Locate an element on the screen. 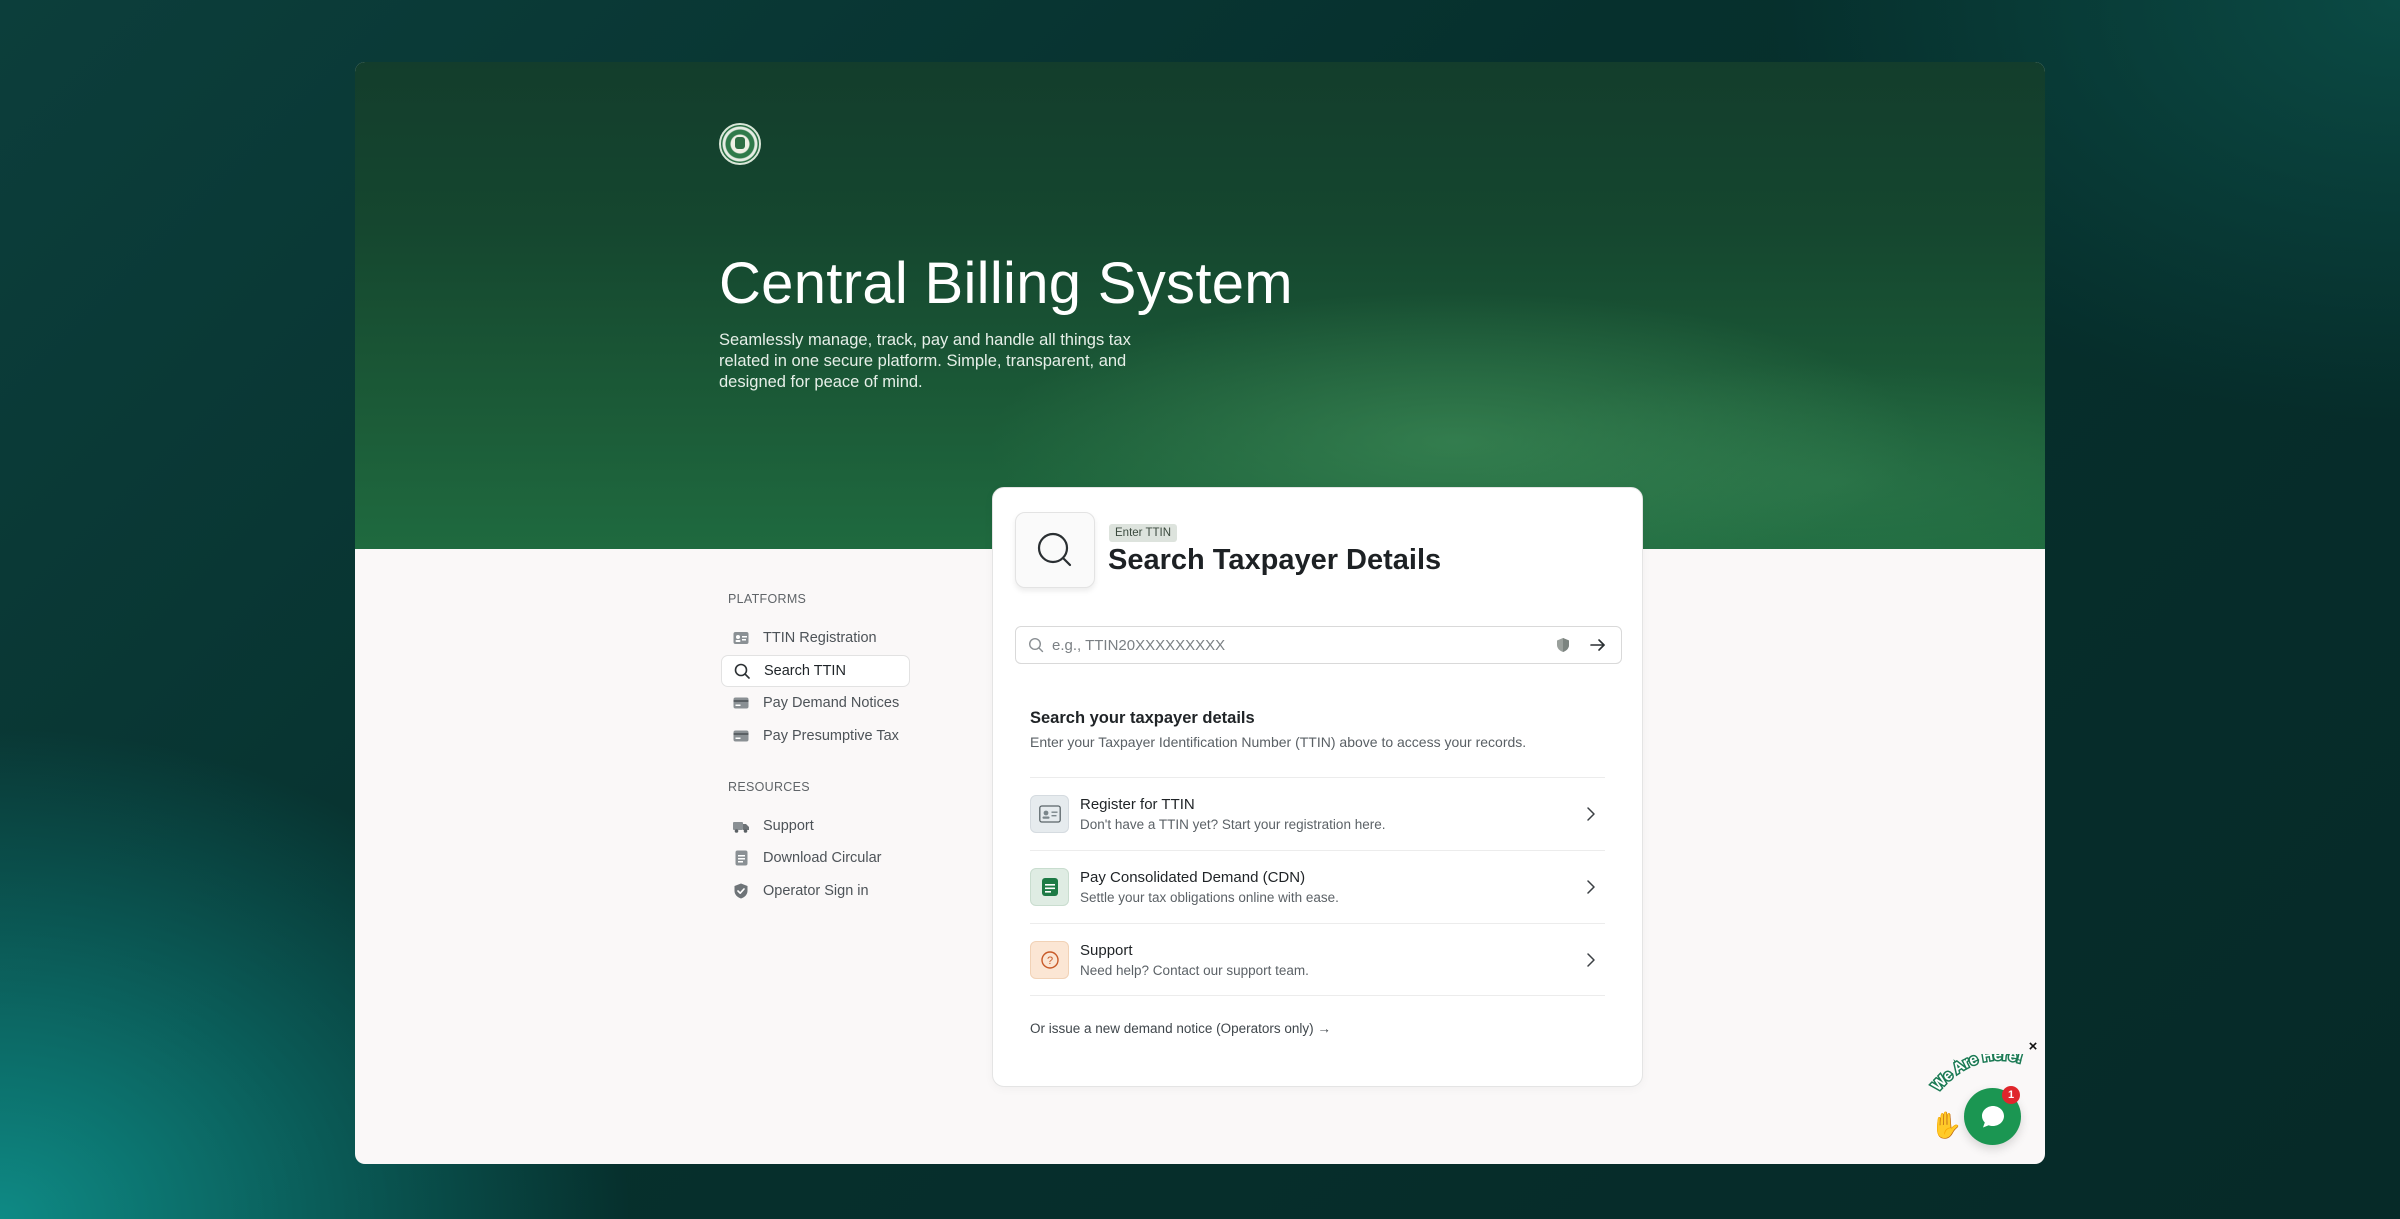  sidebar-item-operator-sign-in: Operator Sign in is located at coordinates (821, 891).